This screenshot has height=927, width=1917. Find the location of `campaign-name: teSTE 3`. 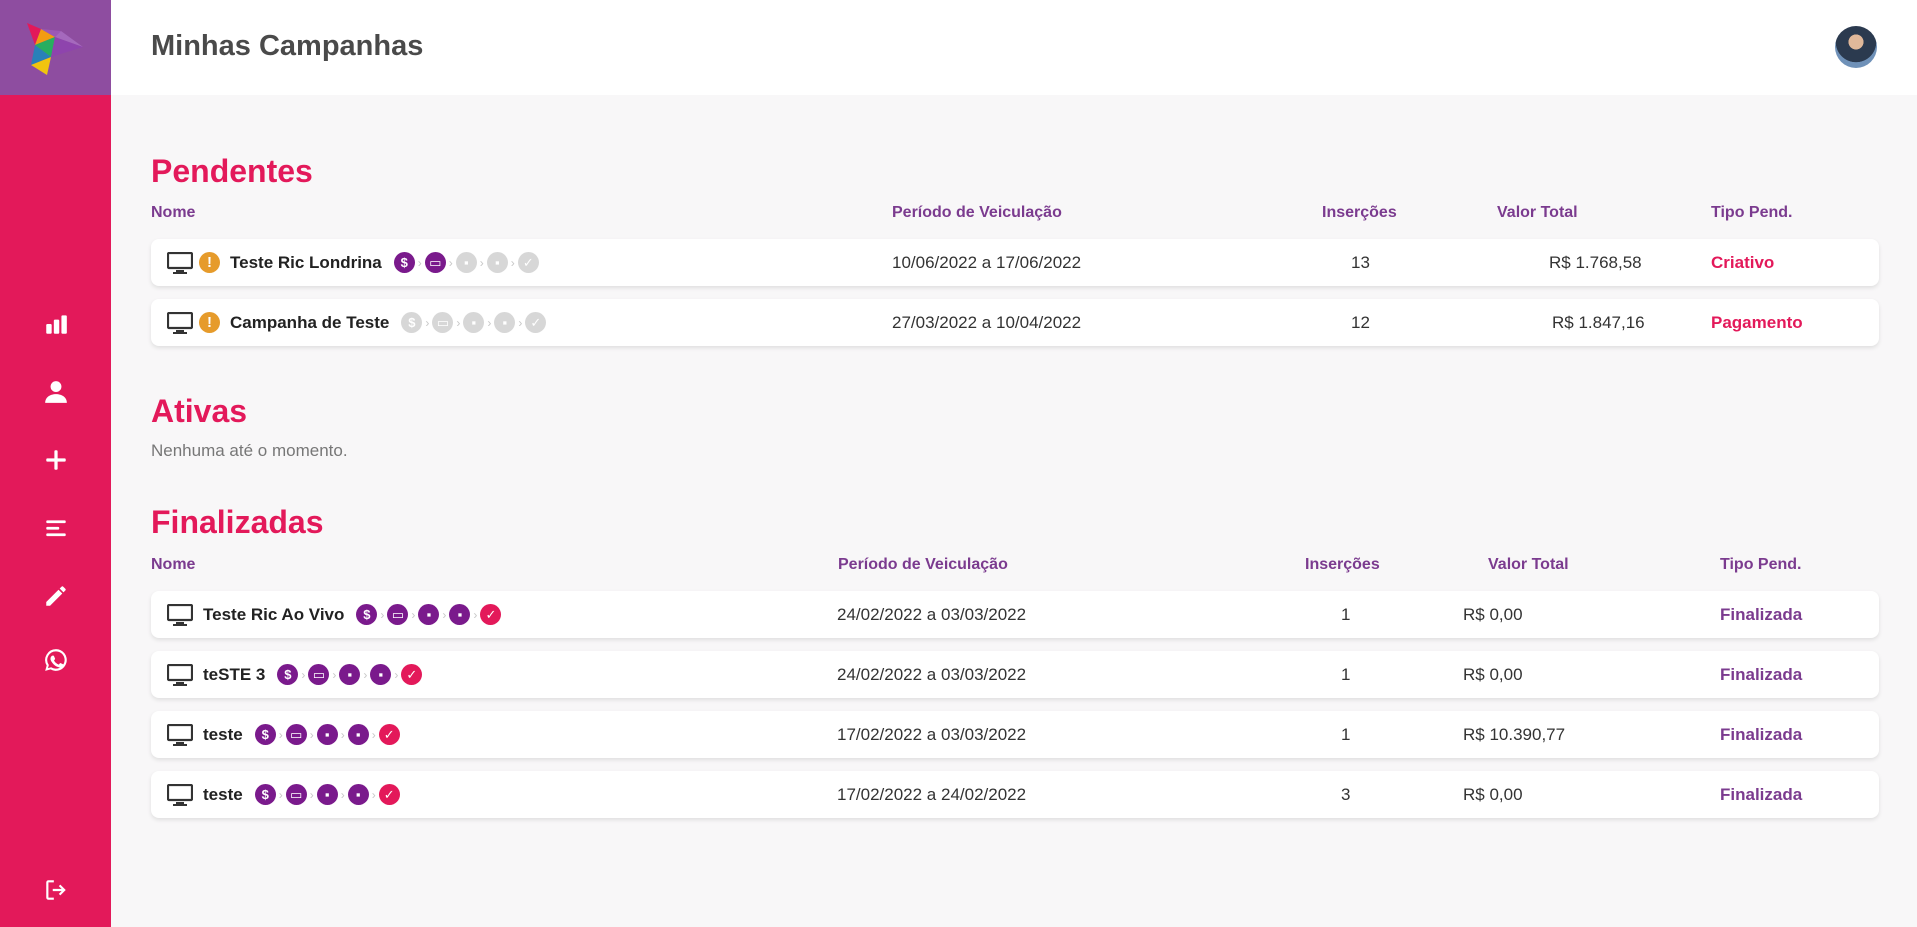

campaign-name: teSTE 3 is located at coordinates (234, 674).